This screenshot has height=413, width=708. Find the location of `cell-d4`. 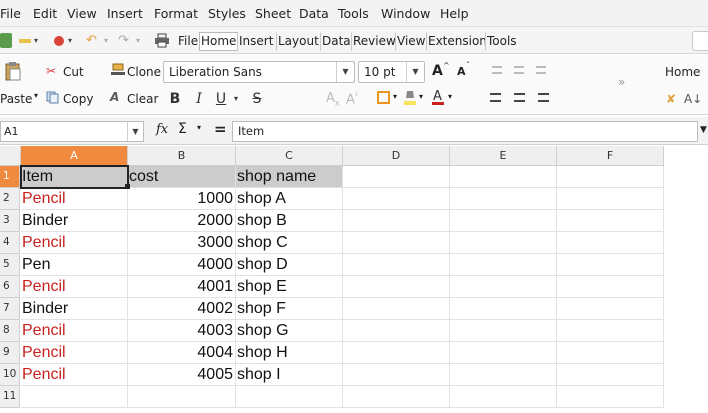

cell-d4 is located at coordinates (396, 243).